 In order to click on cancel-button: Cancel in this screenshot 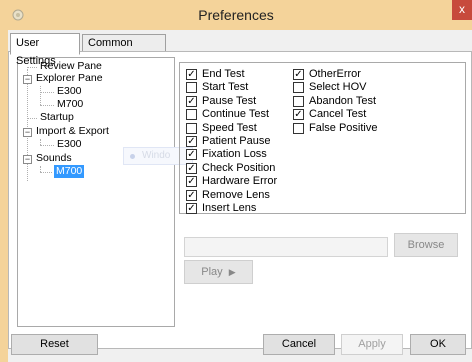, I will do `click(299, 344)`.